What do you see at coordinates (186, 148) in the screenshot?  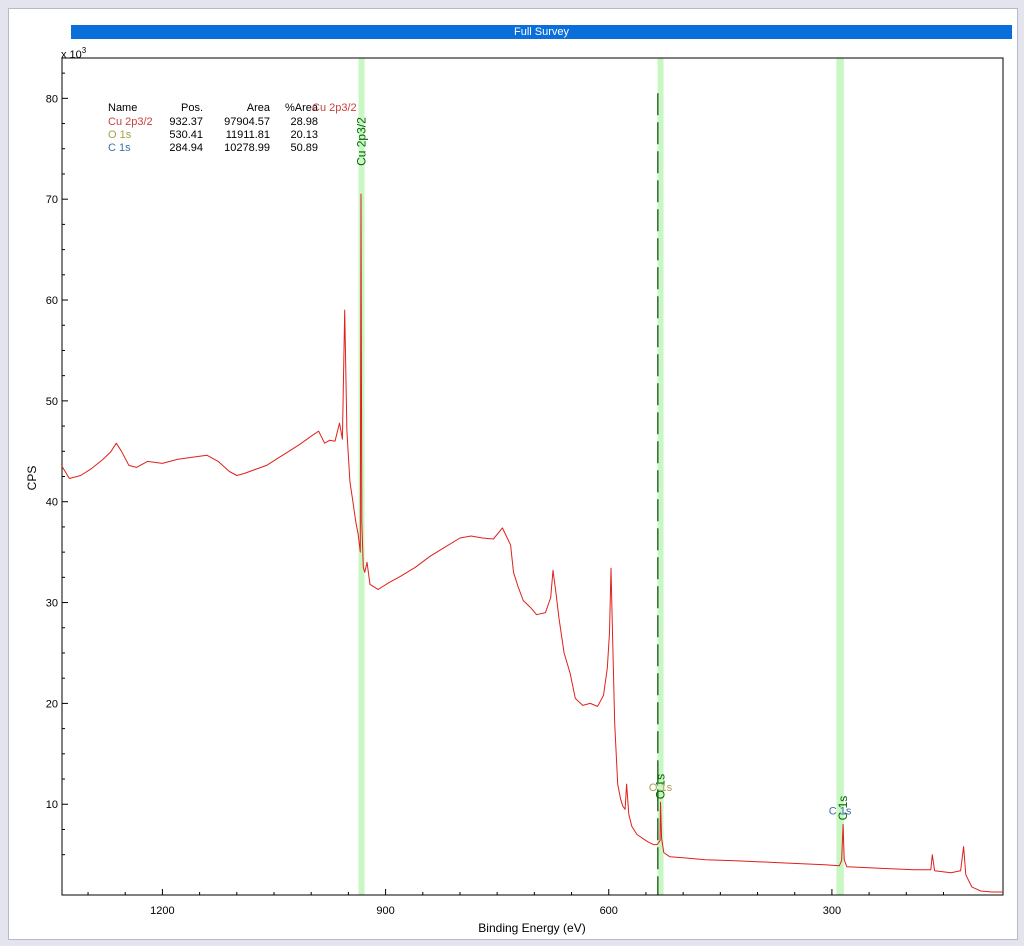 I see `table-cell: 284.94` at bounding box center [186, 148].